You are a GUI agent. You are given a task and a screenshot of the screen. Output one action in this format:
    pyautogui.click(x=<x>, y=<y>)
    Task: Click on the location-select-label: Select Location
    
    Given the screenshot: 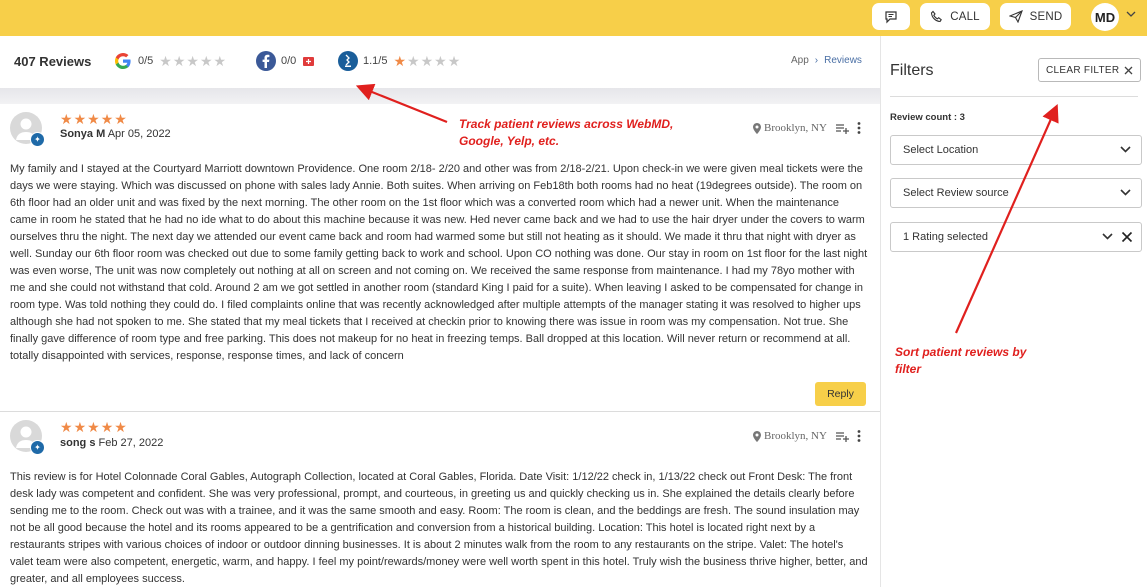 What is the action you would take?
    pyautogui.click(x=941, y=150)
    